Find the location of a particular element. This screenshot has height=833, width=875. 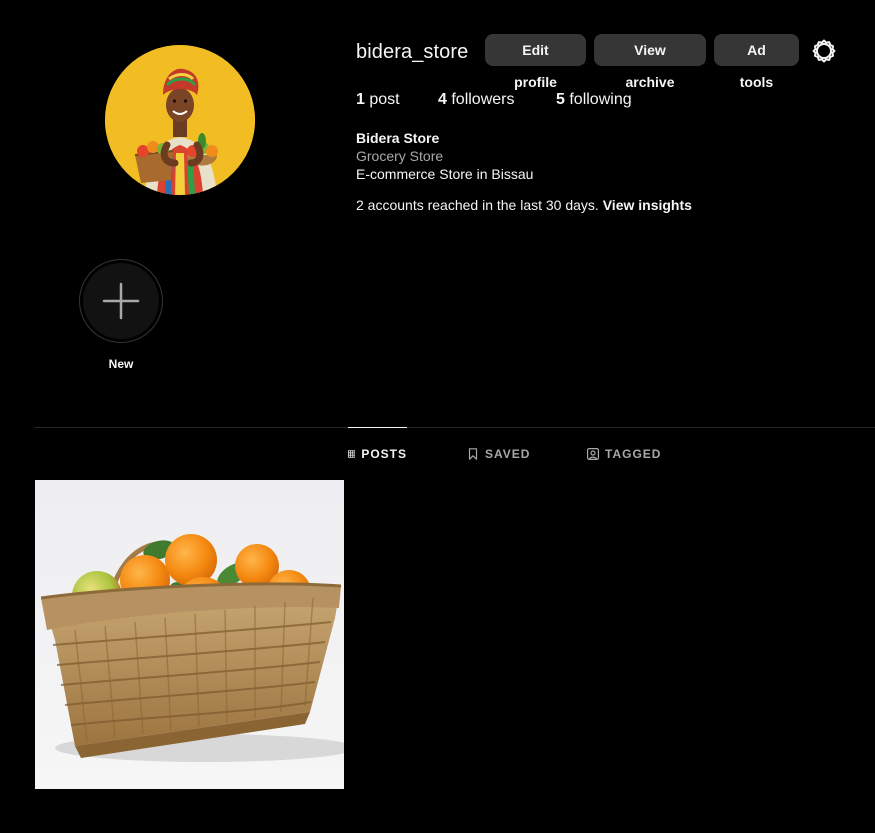

tagged-user-icon is located at coordinates (593, 454).